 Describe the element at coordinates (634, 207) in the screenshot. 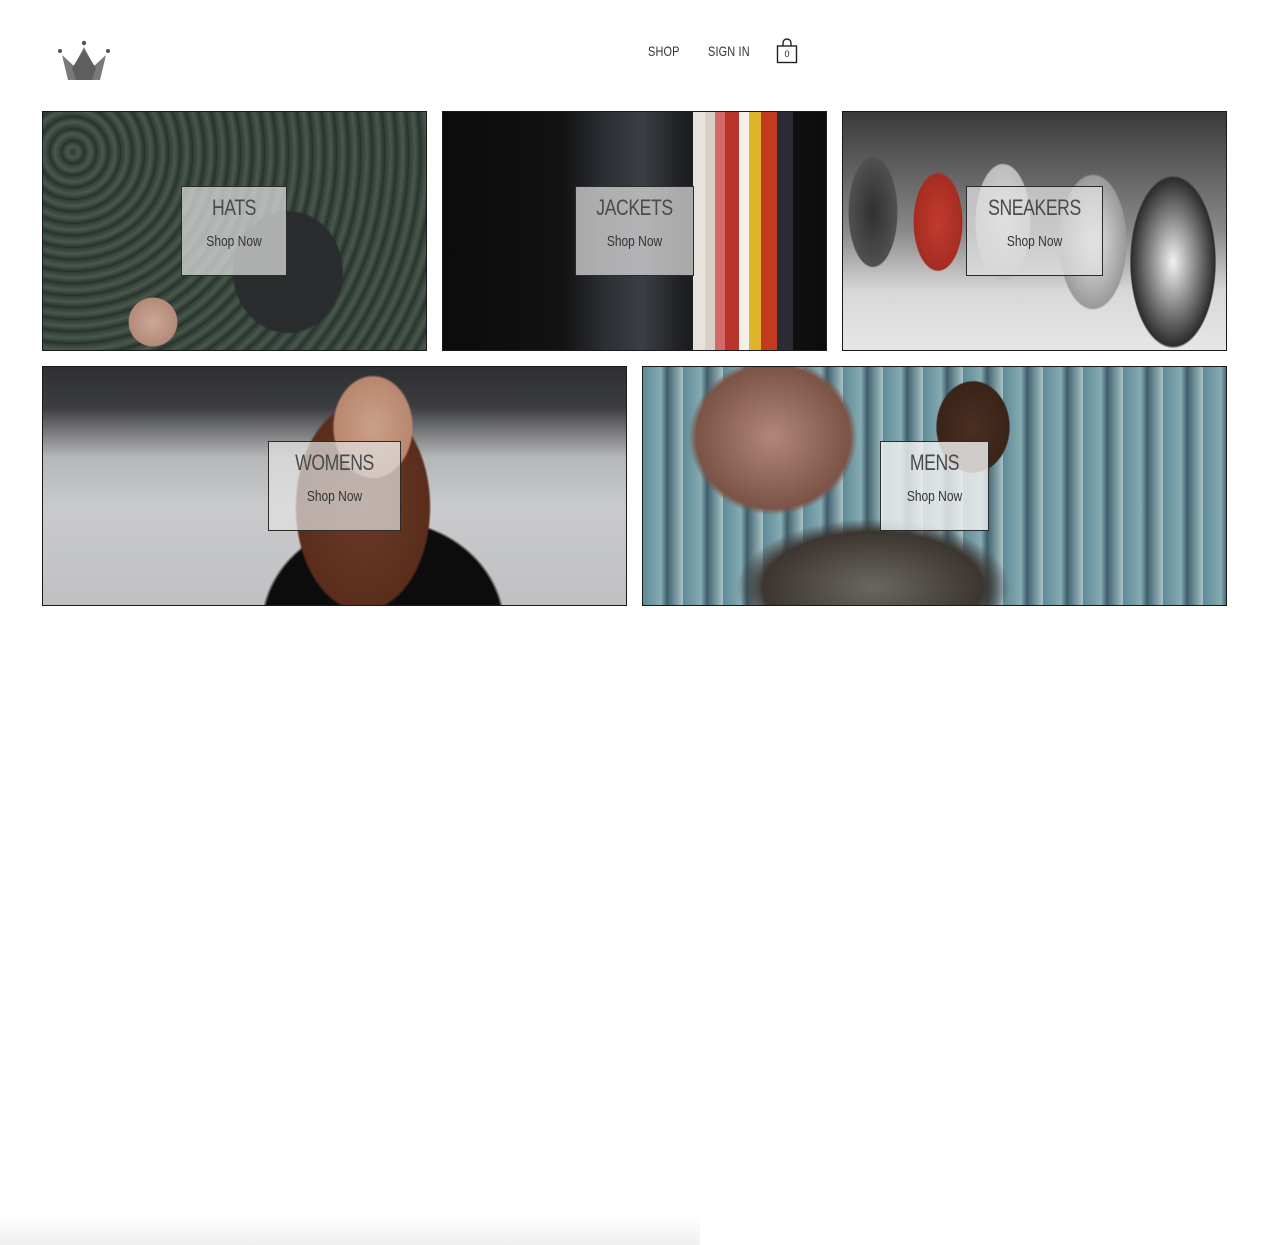

I see `category-title-jackets: JACKETS` at that location.